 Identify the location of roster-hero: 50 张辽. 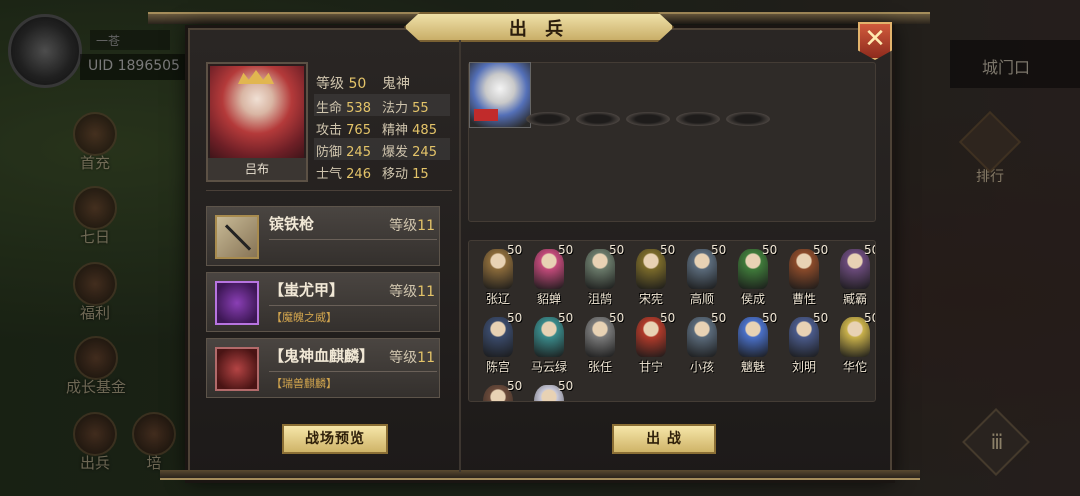
(498, 274).